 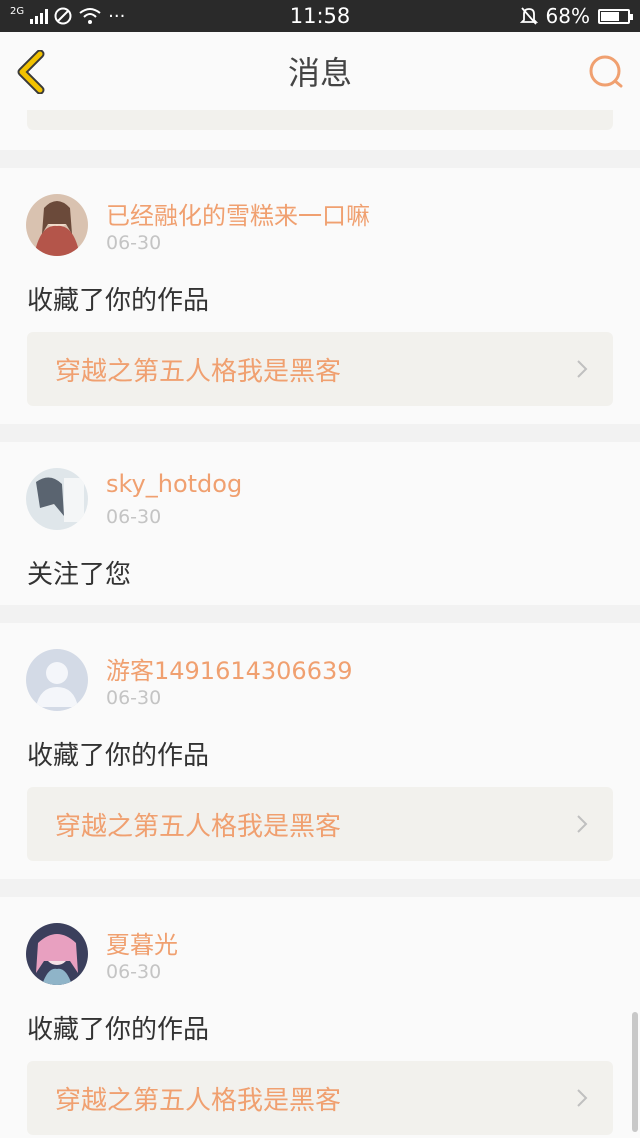 I want to click on battery-icon, so click(x=615, y=16).